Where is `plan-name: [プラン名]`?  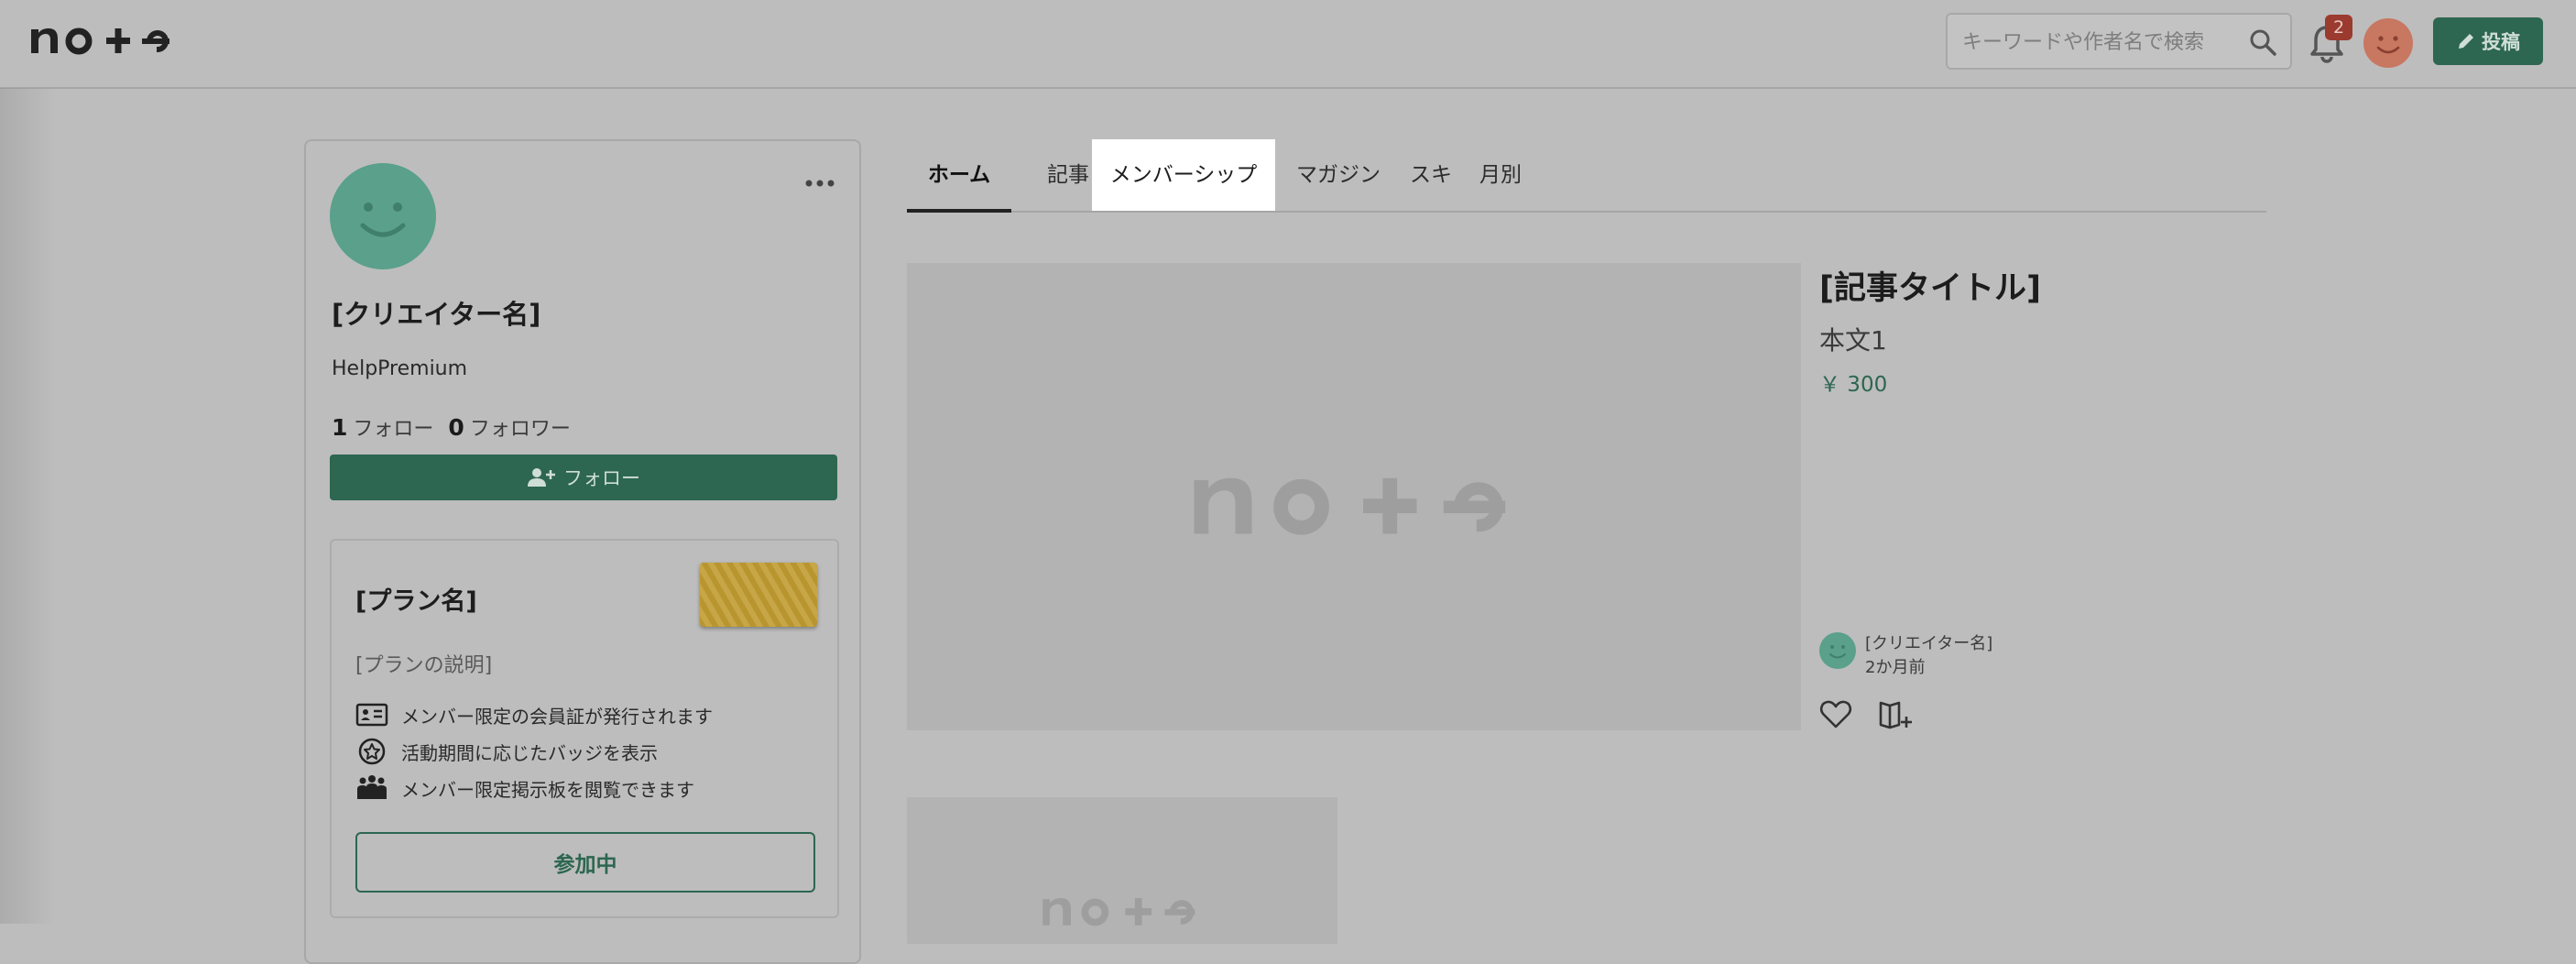
plan-name: [プラン名] is located at coordinates (416, 601).